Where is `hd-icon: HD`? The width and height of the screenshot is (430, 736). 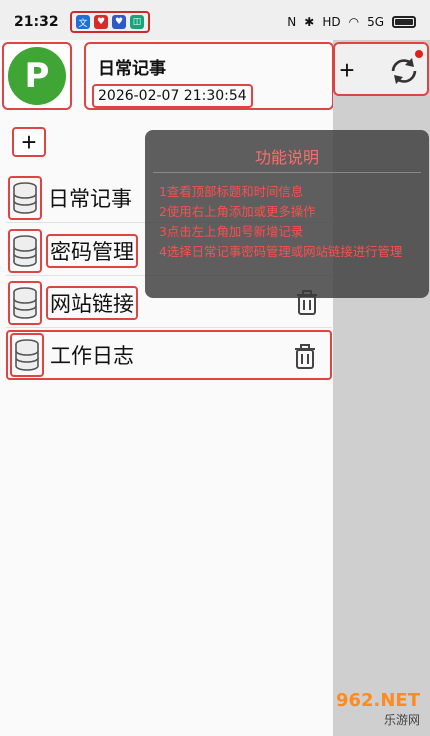
hd-icon: HD is located at coordinates (331, 22).